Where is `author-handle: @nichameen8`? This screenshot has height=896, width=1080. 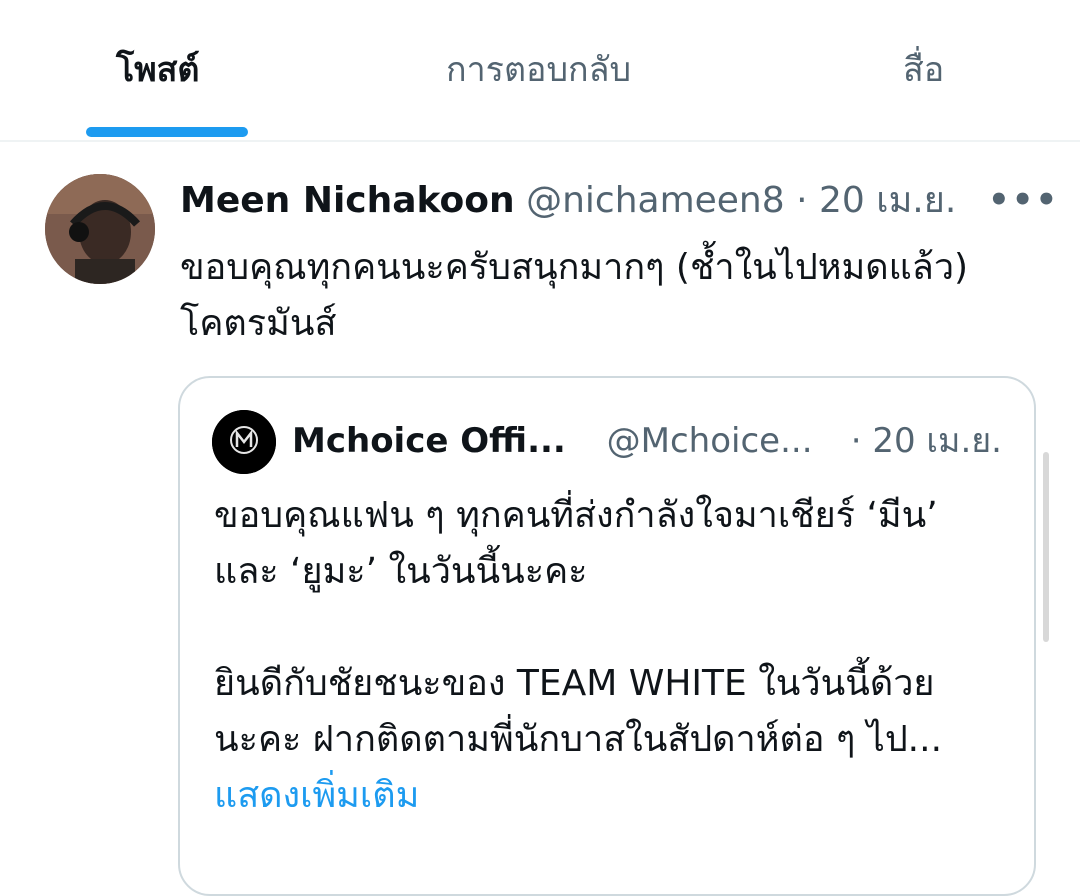
author-handle: @nichameen8 is located at coordinates (655, 200).